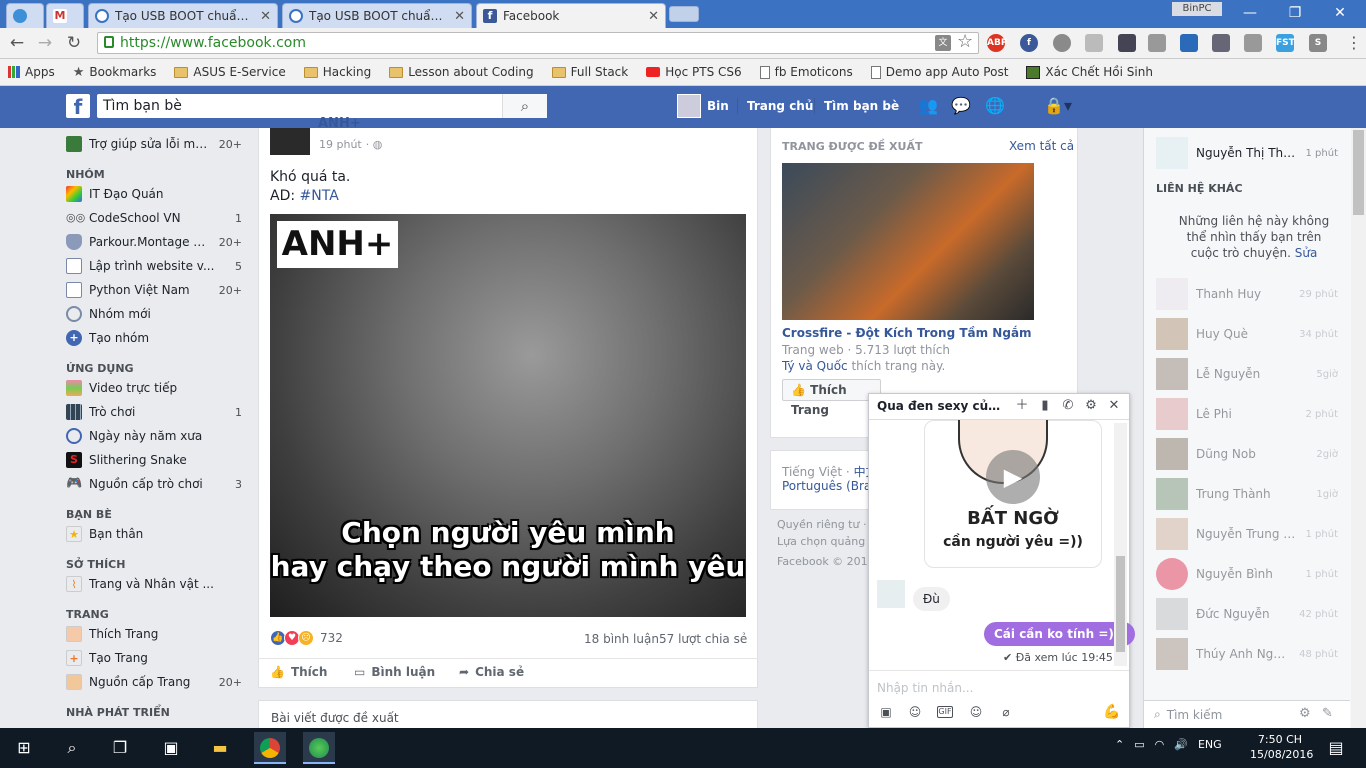  Describe the element at coordinates (1058, 106) in the screenshot. I see `account-menu-icon: 🔒▾` at that location.